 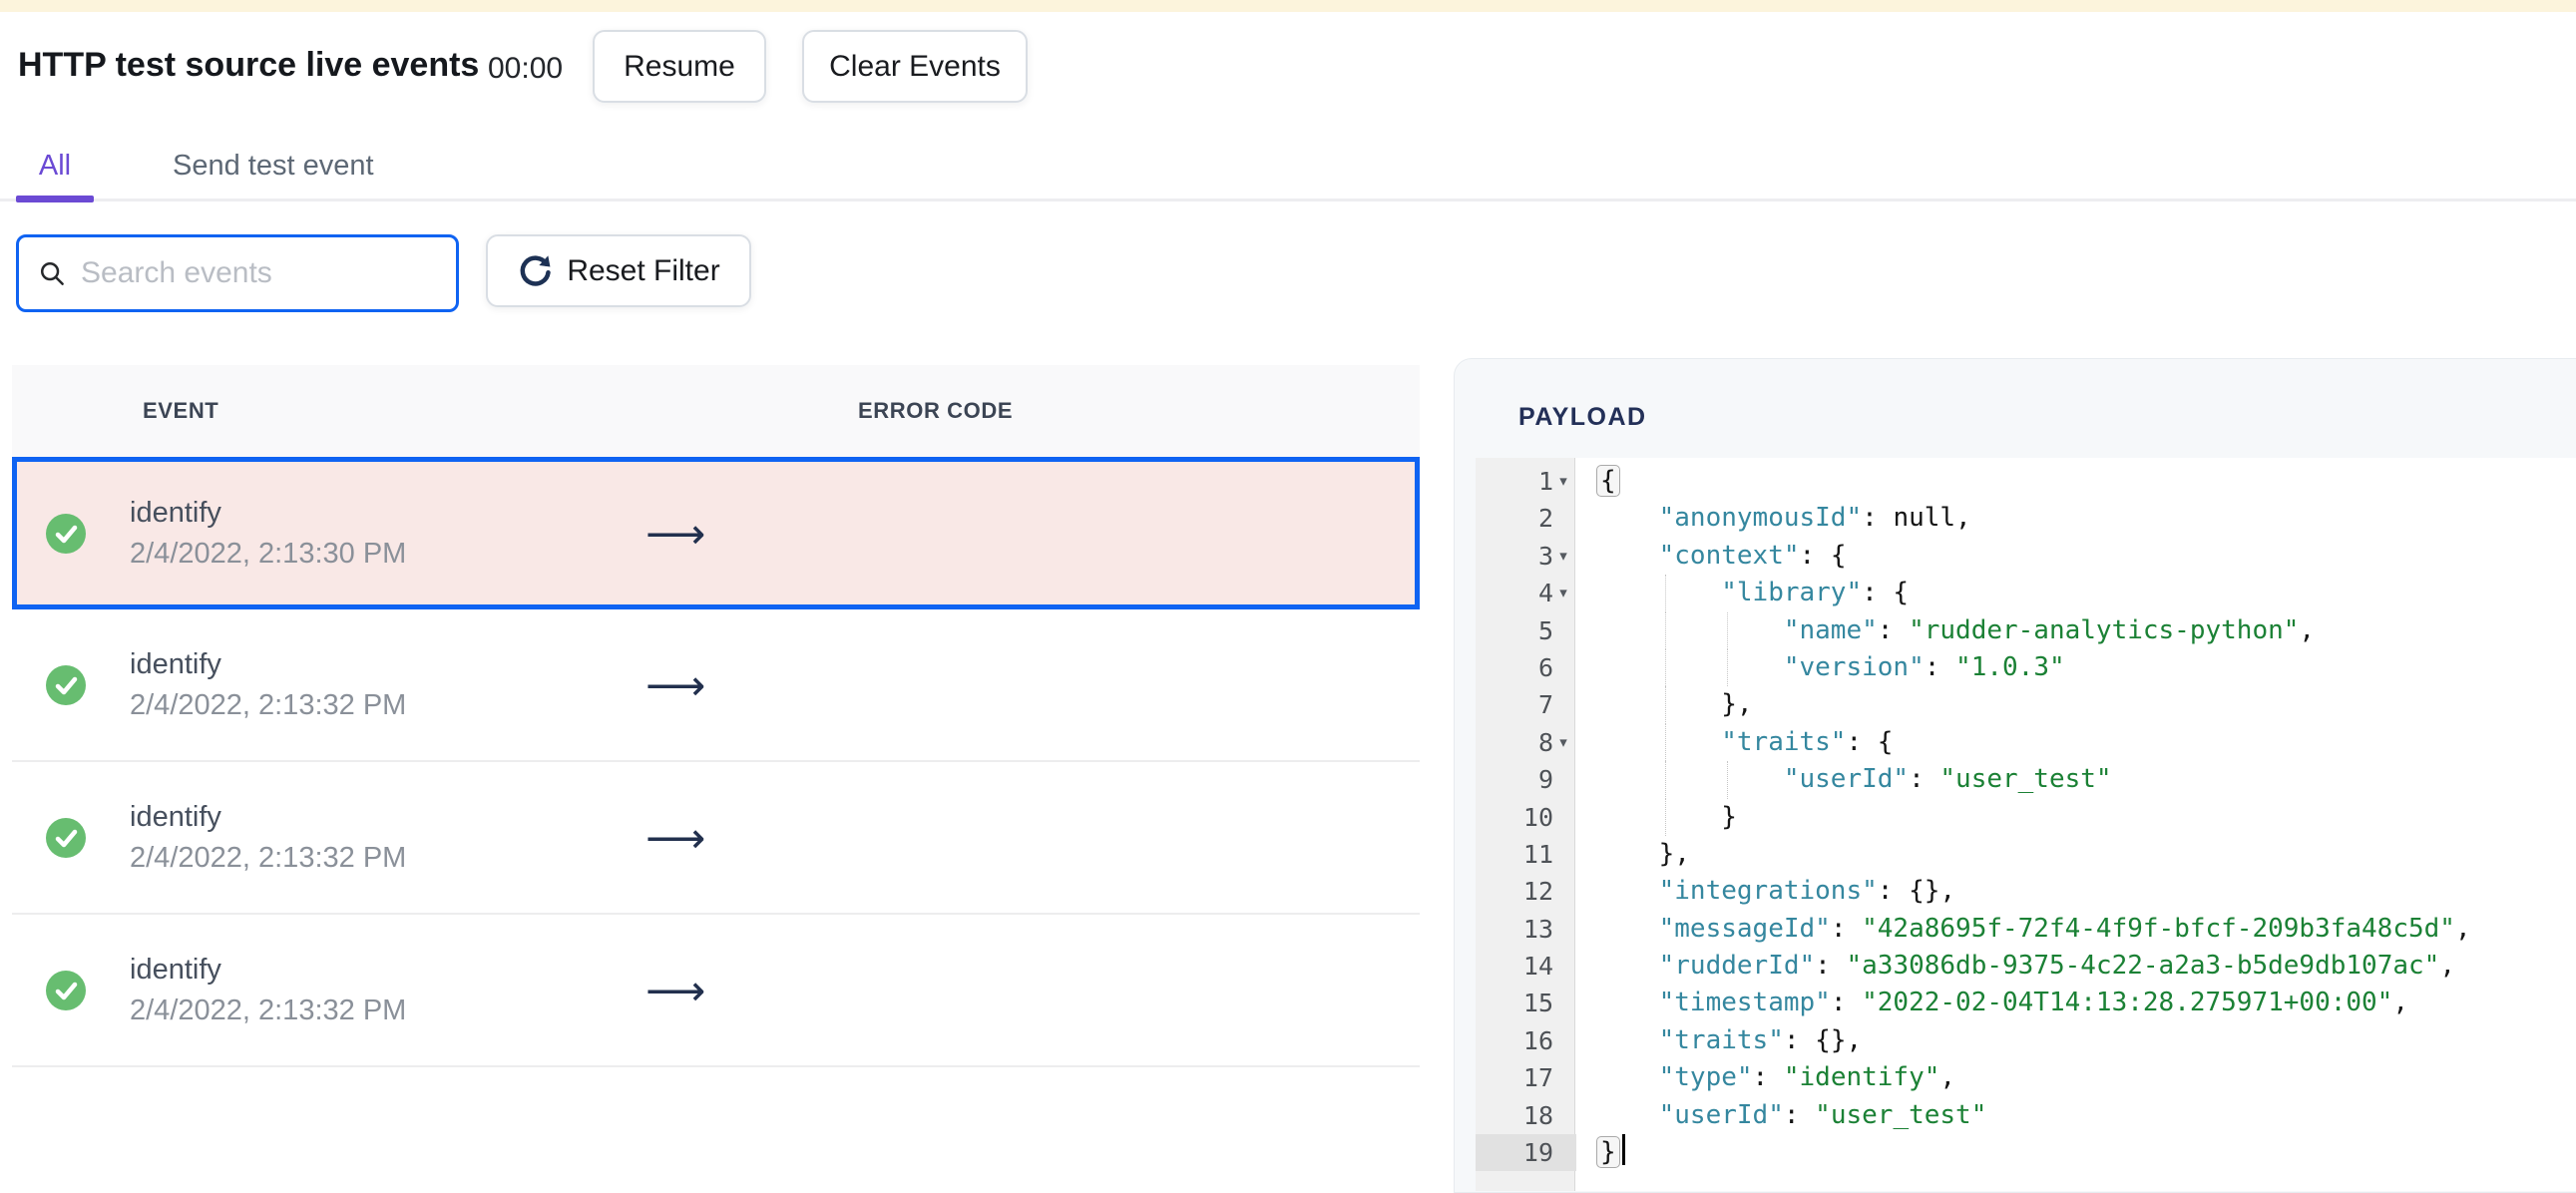 What do you see at coordinates (936, 410) in the screenshot?
I see `column-header-error-code: ERROR CODE` at bounding box center [936, 410].